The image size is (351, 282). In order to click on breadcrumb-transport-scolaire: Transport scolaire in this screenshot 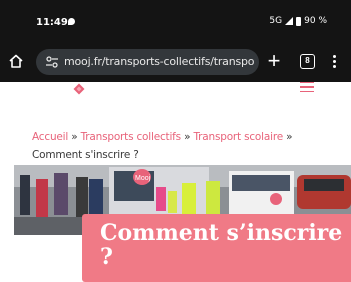, I will do `click(238, 137)`.